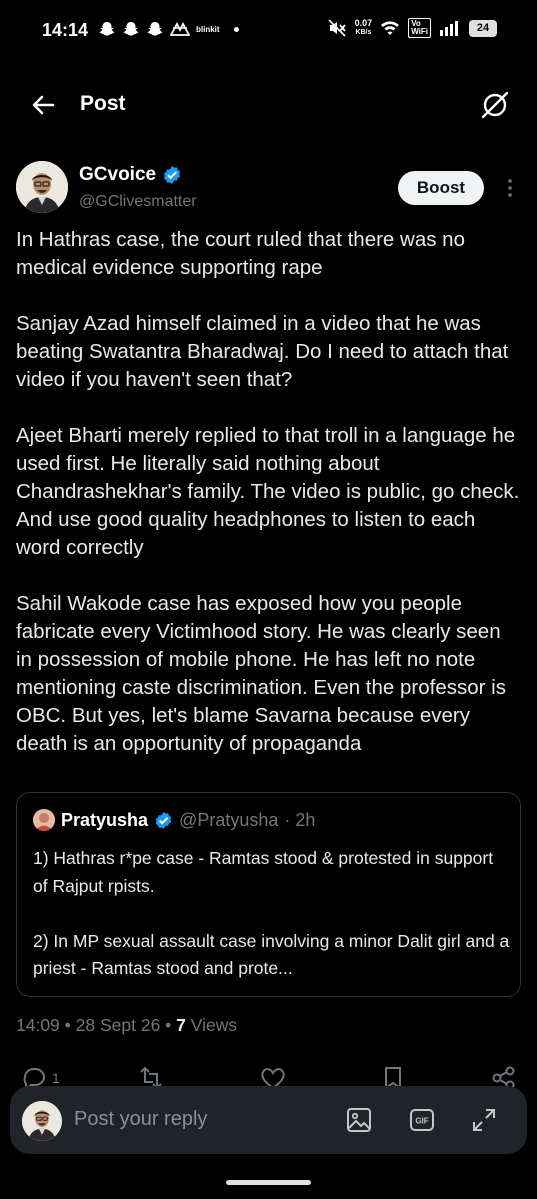 This screenshot has width=537, height=1199. What do you see at coordinates (140, 1119) in the screenshot?
I see `reply-input: Post your reply` at bounding box center [140, 1119].